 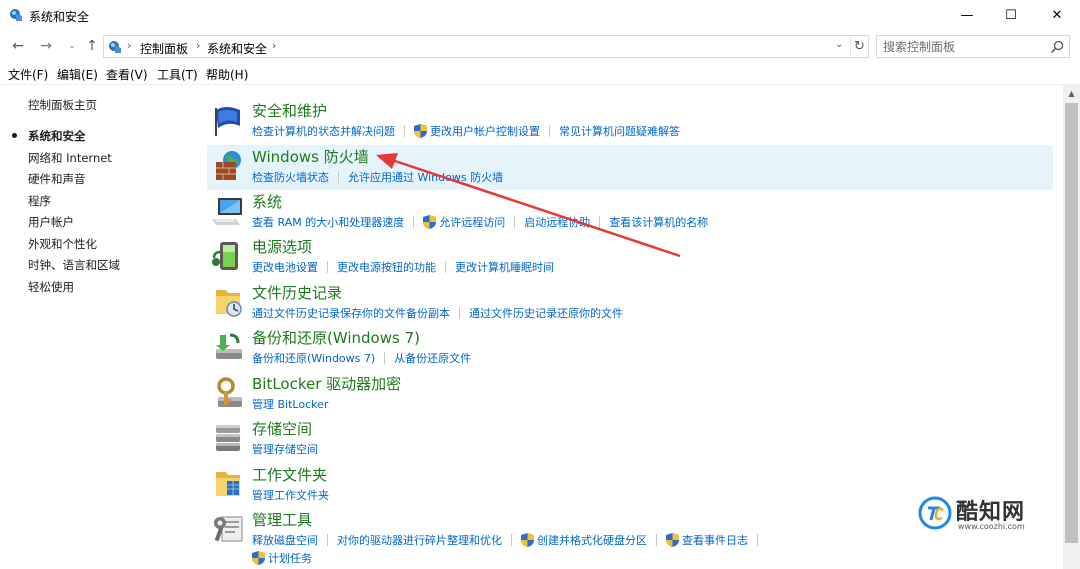 I want to click on task-link: 对你的驱动器进行碎片整理和优化, so click(x=419, y=540).